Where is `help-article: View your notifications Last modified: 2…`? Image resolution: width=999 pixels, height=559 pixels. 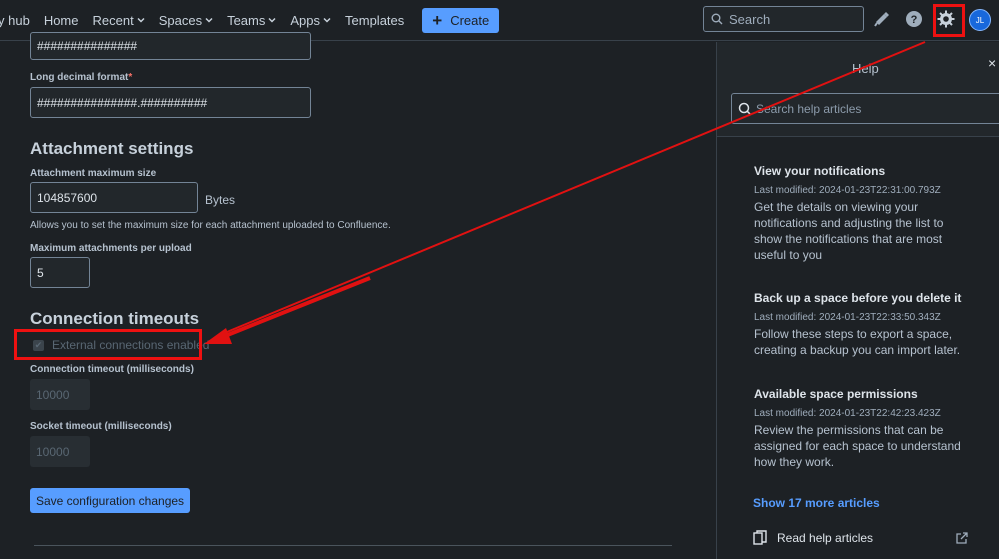 help-article: View your notifications Last modified: 2… is located at coordinates (864, 213).